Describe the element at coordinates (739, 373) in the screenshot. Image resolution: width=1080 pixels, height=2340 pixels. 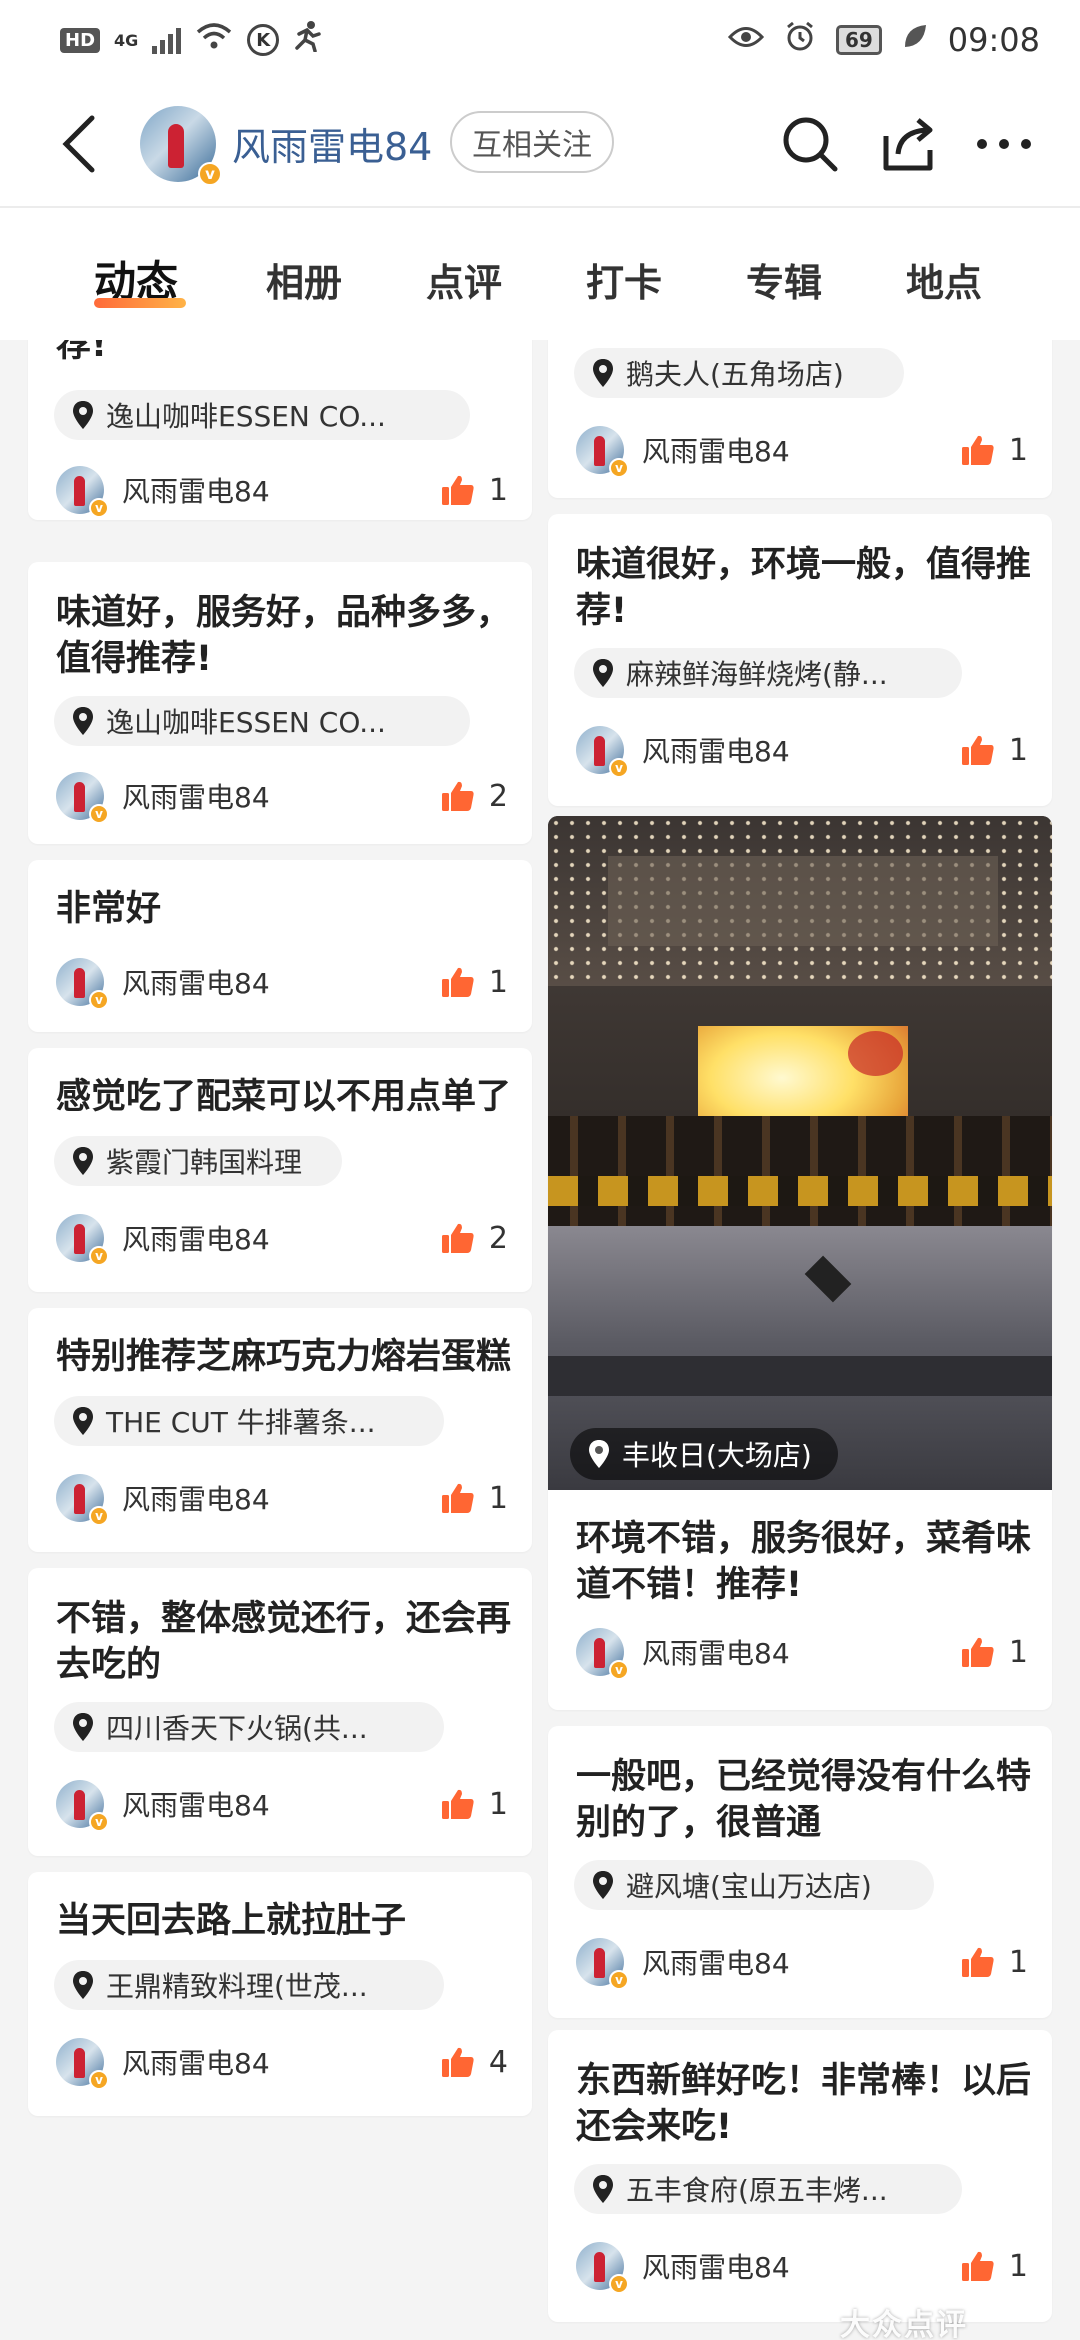
I see `location-tag: 鹅夫人(五角场店)` at that location.